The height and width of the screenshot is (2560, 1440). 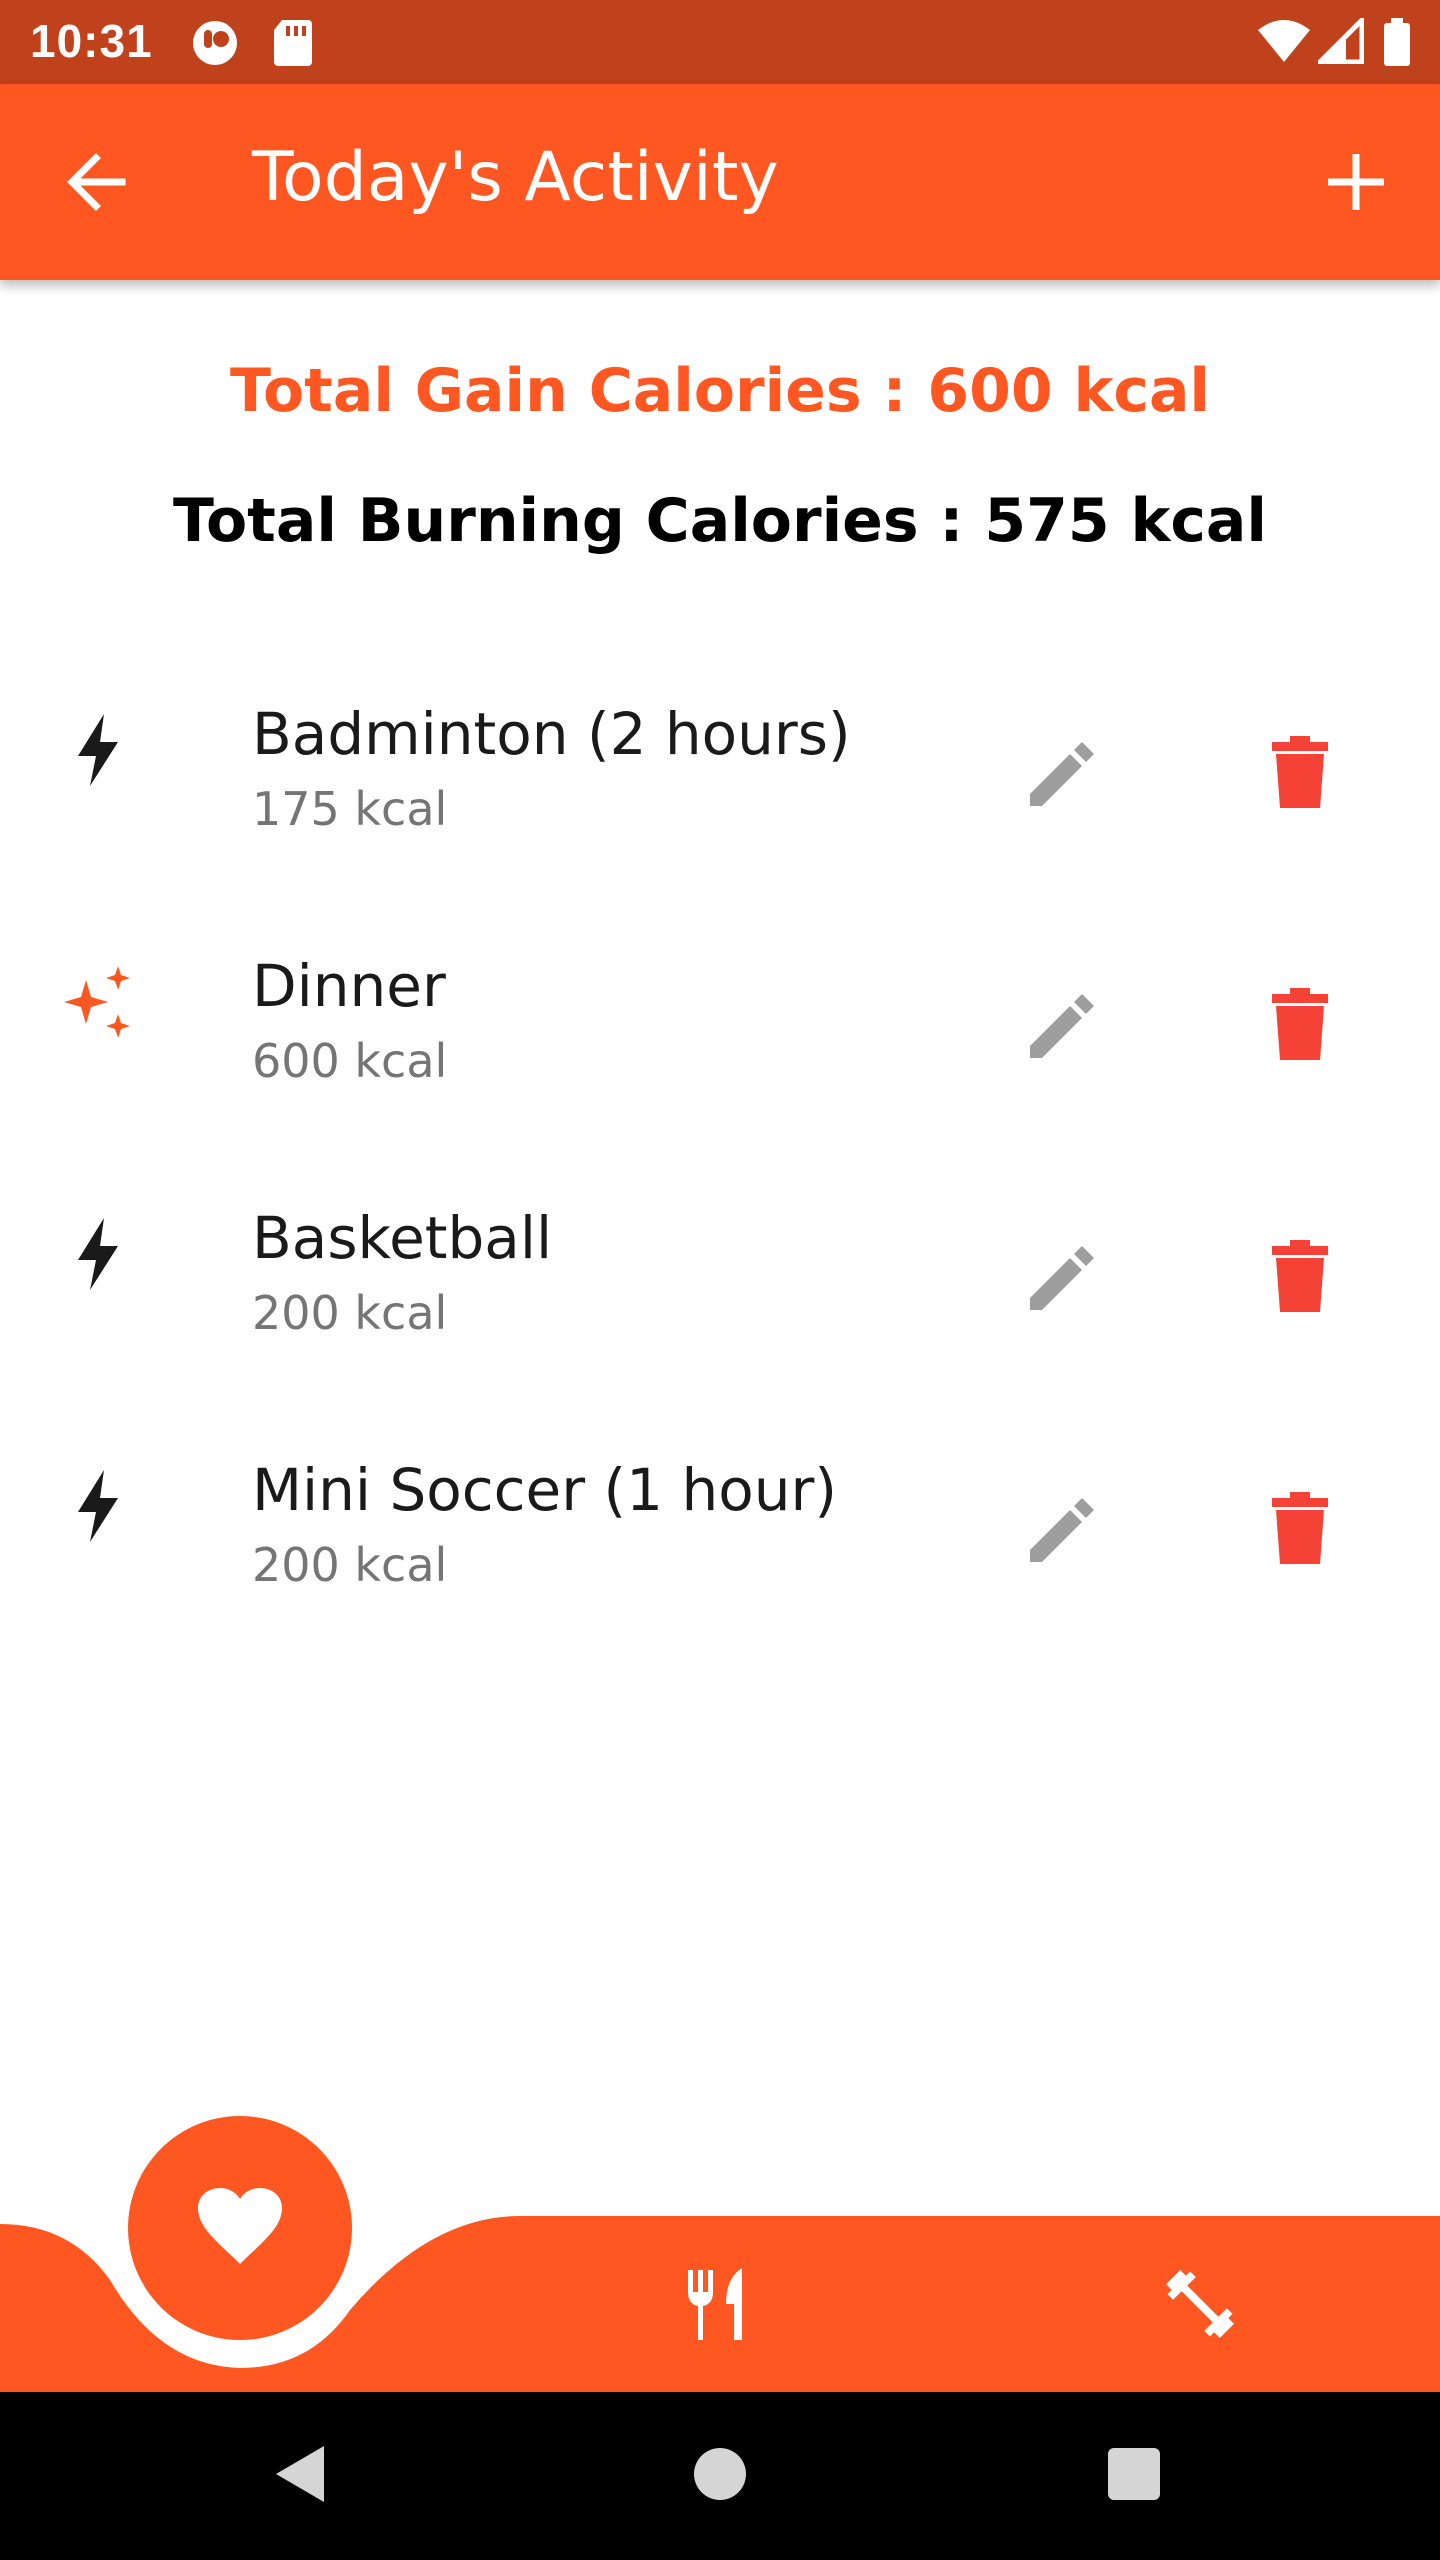 What do you see at coordinates (544, 1490) in the screenshot?
I see `activity-title: Mini Soccer (1 hour)` at bounding box center [544, 1490].